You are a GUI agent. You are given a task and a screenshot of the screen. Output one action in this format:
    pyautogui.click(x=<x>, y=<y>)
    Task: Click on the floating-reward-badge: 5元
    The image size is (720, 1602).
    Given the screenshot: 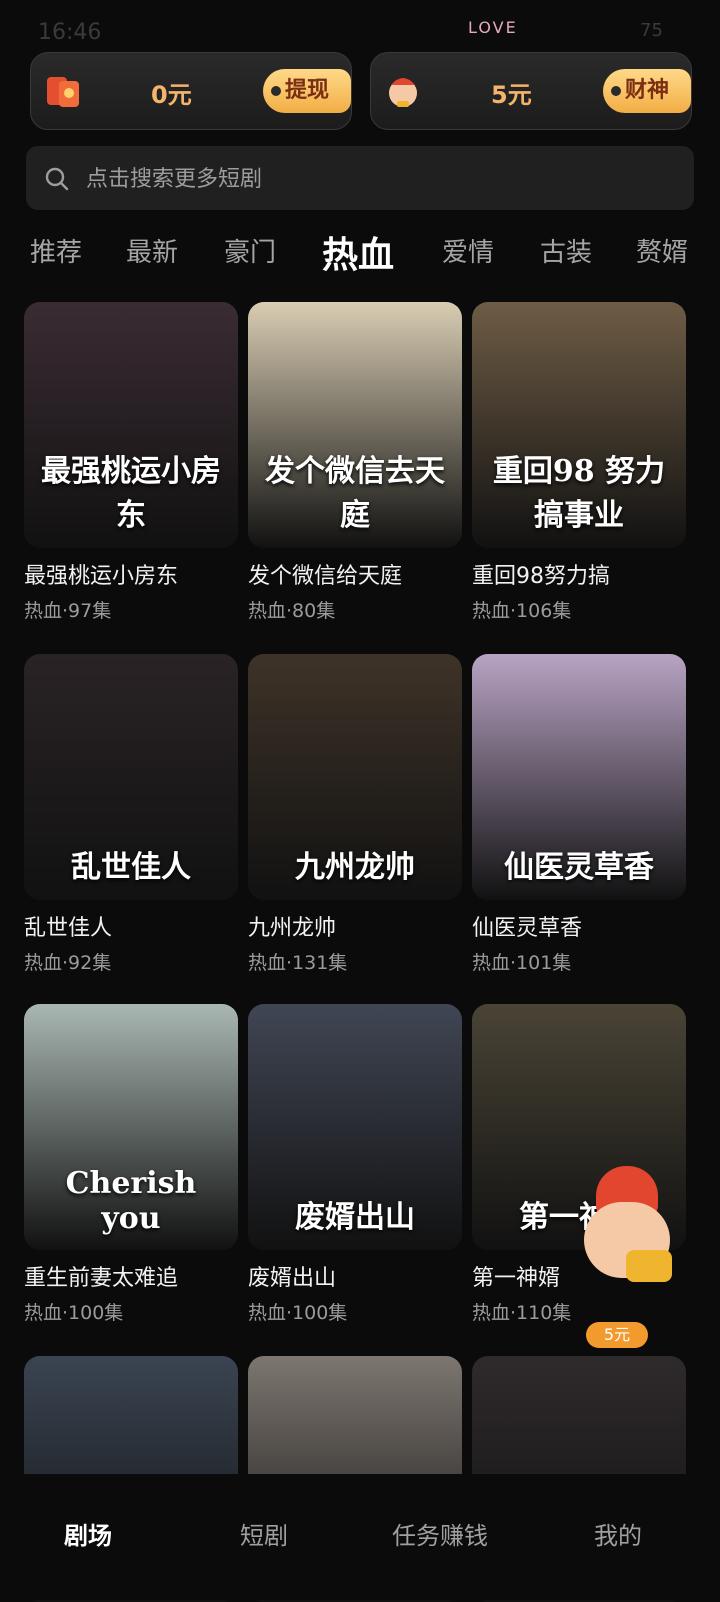 What is the action you would take?
    pyautogui.click(x=617, y=1335)
    